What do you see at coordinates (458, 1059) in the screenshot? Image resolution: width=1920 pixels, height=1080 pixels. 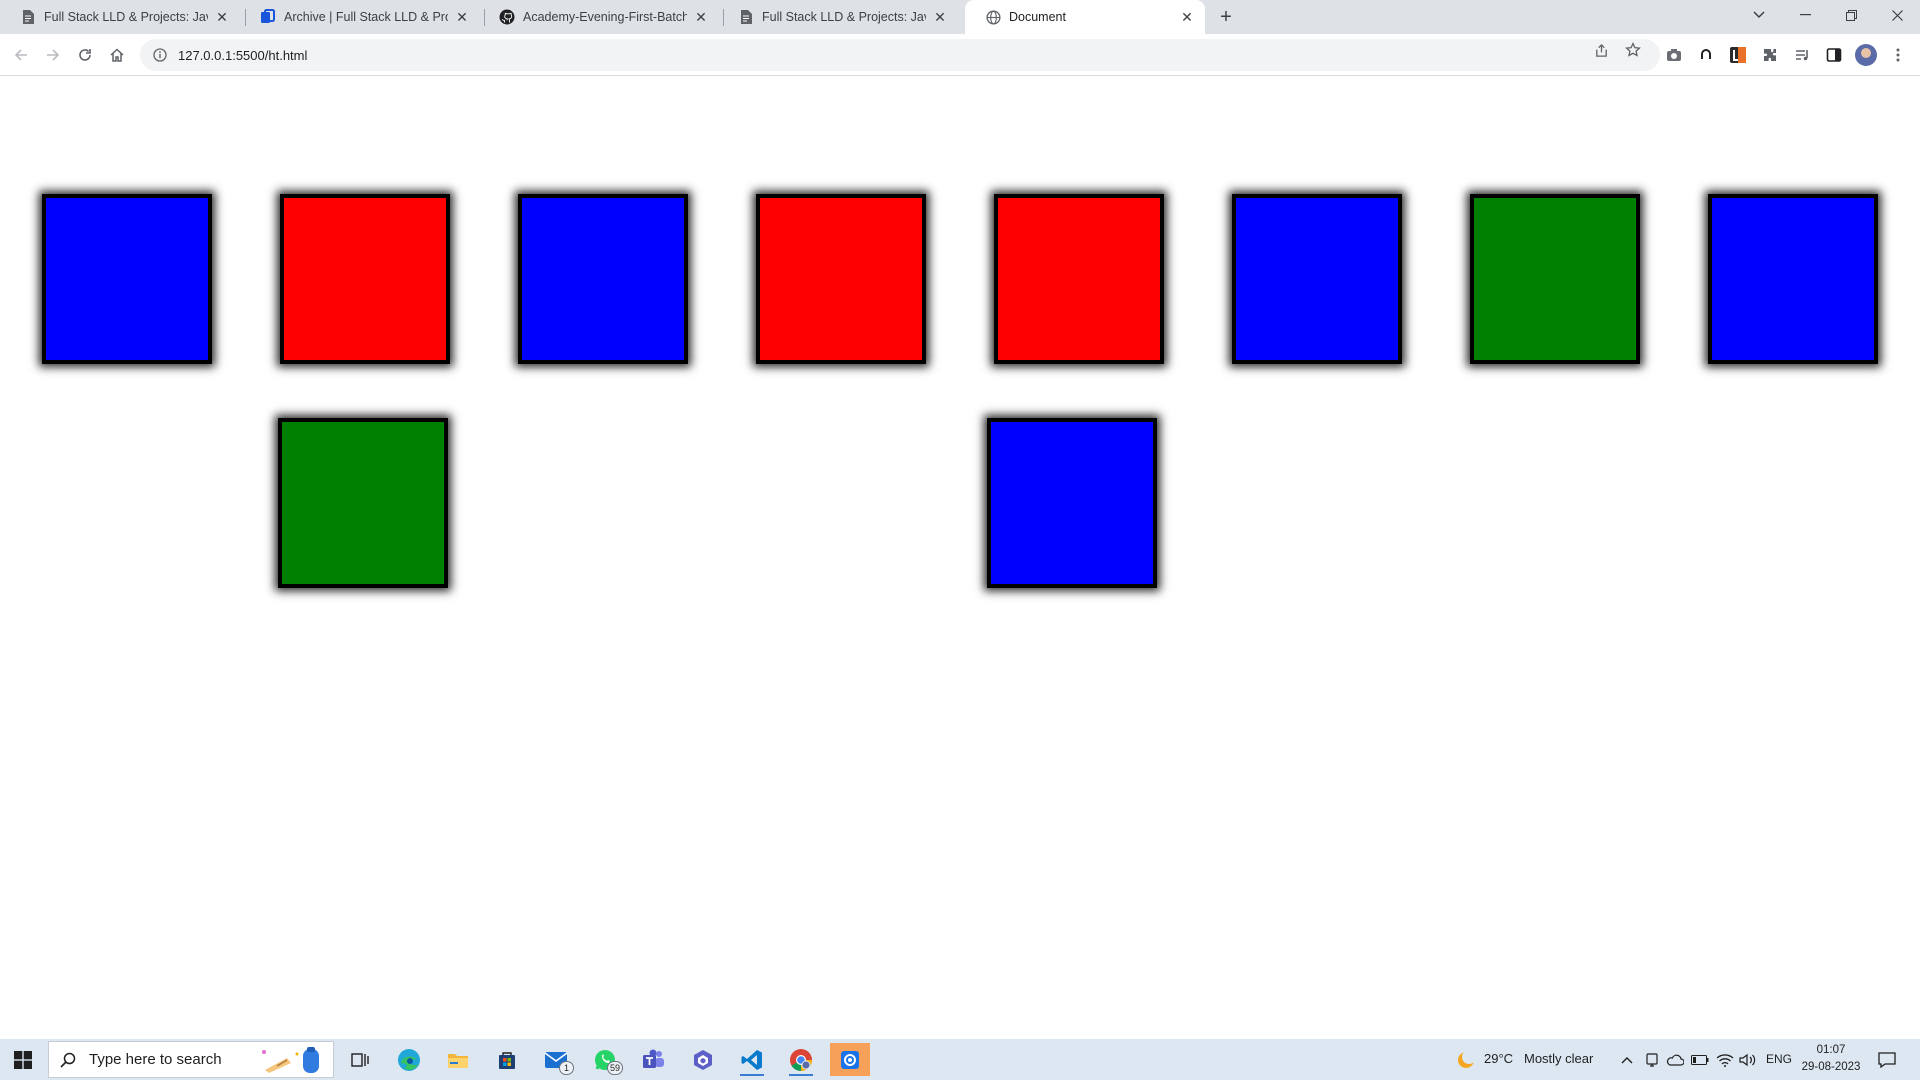 I see `file-explorer-icon` at bounding box center [458, 1059].